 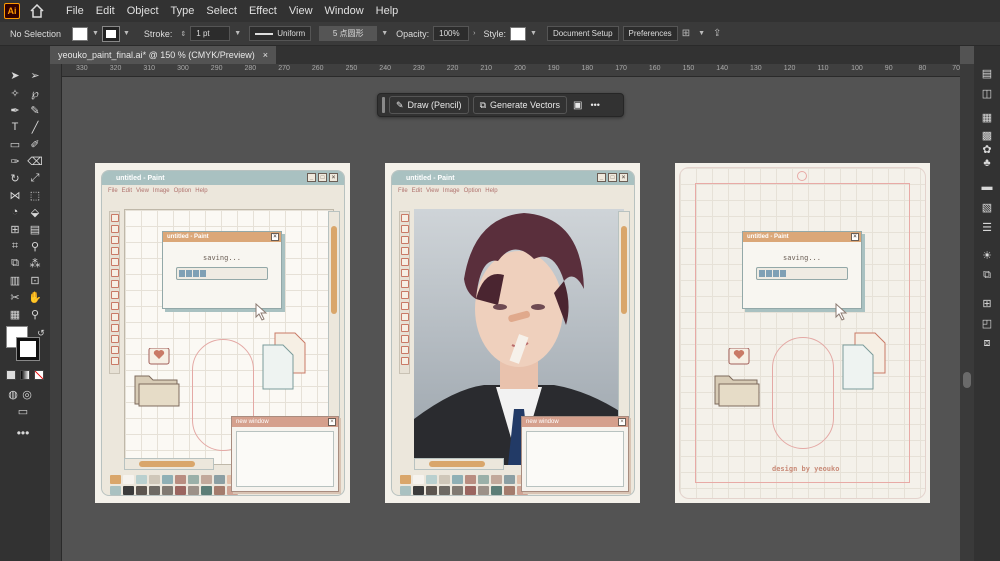 I want to click on arrange-icon: ⊞, so click(x=686, y=33).